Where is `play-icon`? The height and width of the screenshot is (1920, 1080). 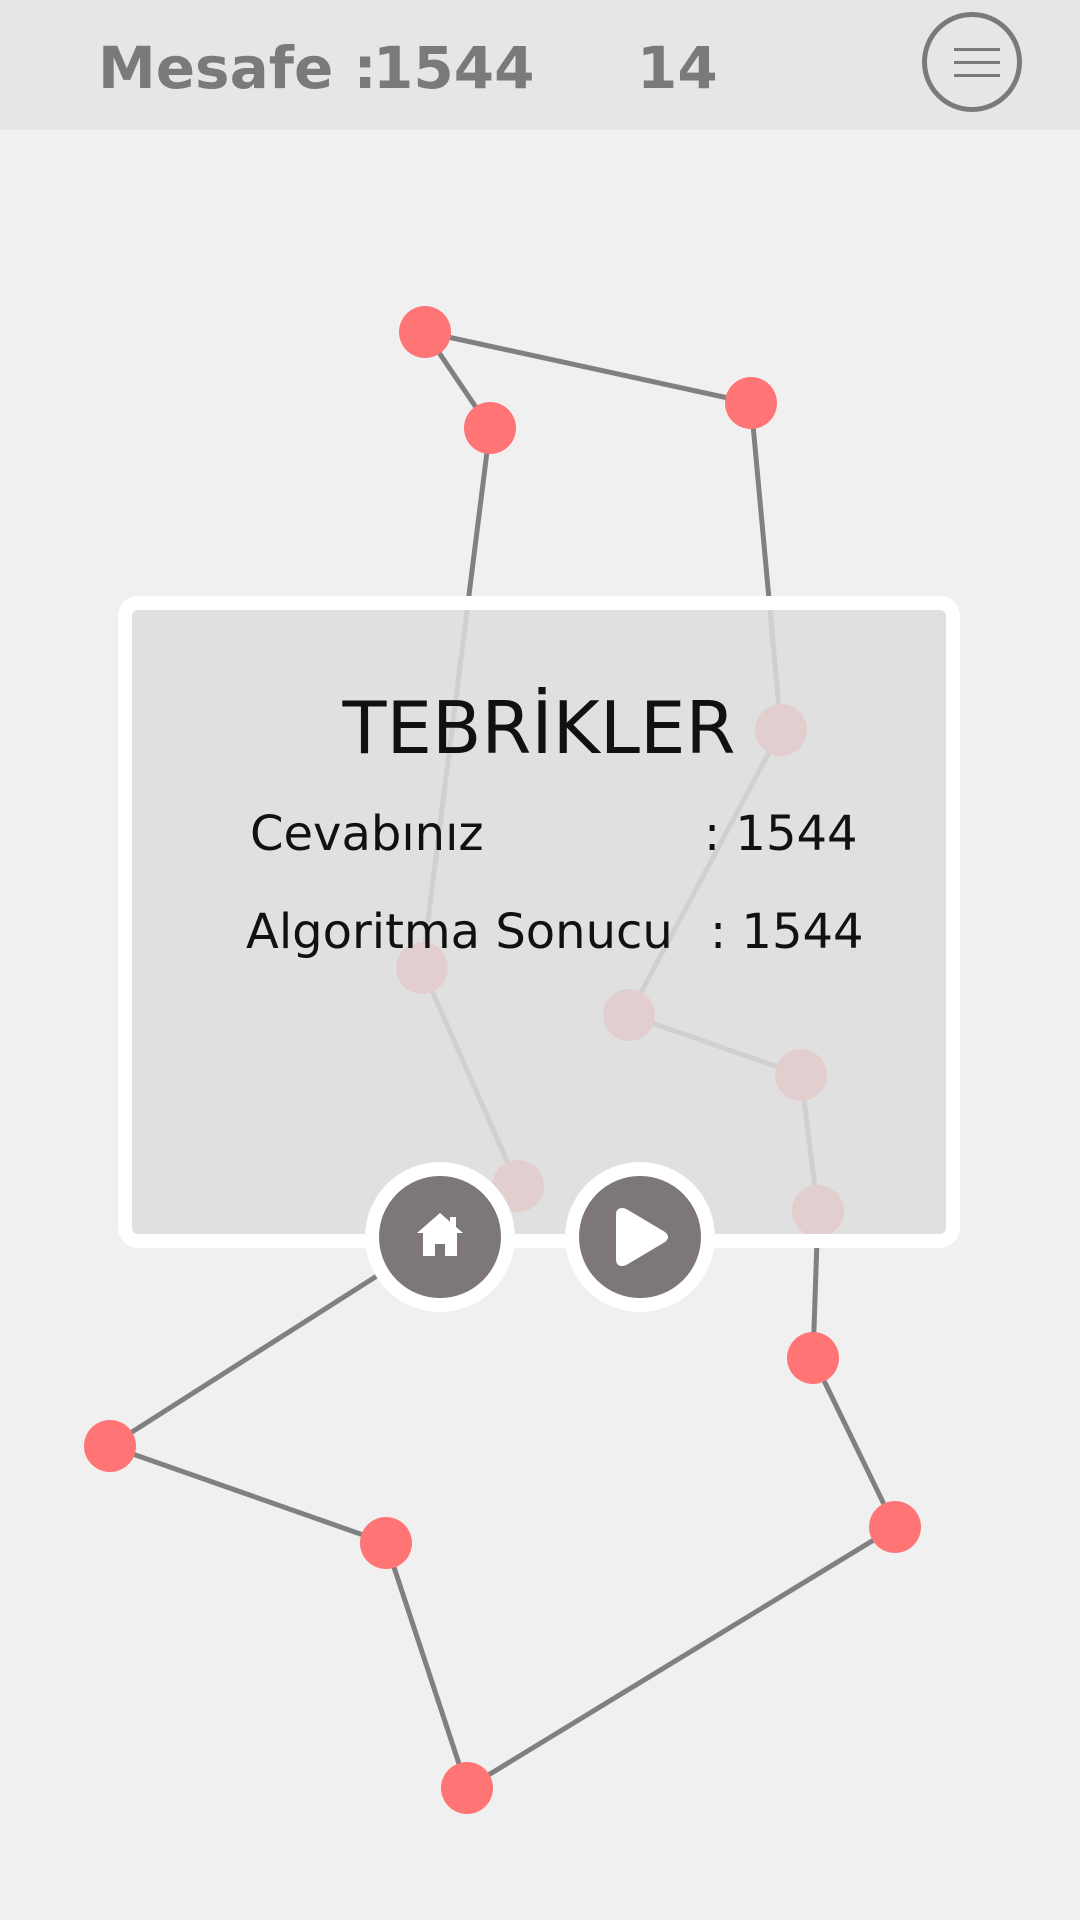 play-icon is located at coordinates (642, 1237).